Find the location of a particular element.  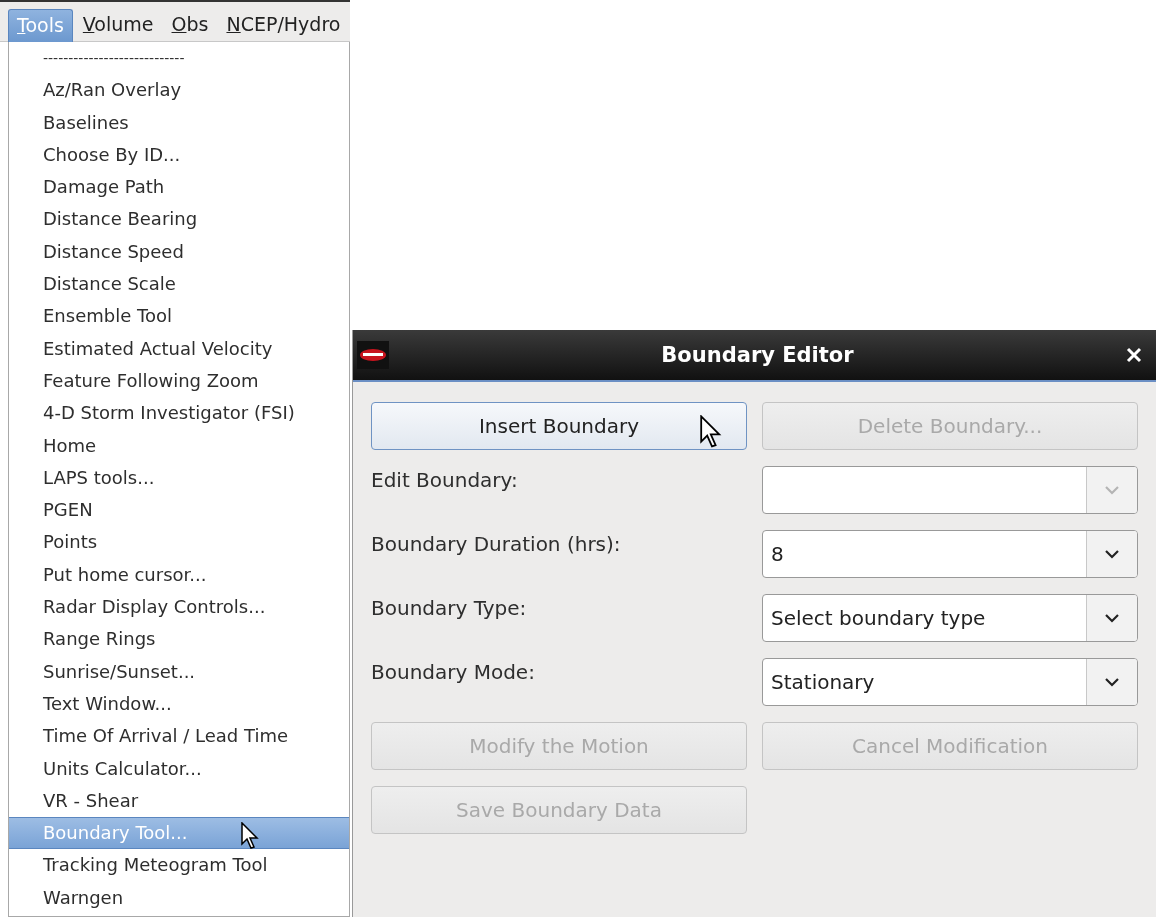

menu-item: Baselines is located at coordinates (179, 122).